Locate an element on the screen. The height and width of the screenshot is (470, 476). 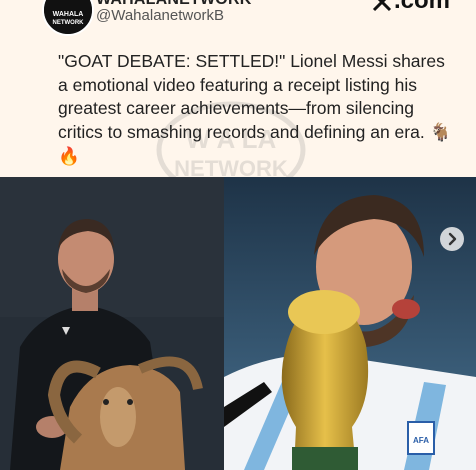
goat-emoji: 🐐 is located at coordinates (440, 132).